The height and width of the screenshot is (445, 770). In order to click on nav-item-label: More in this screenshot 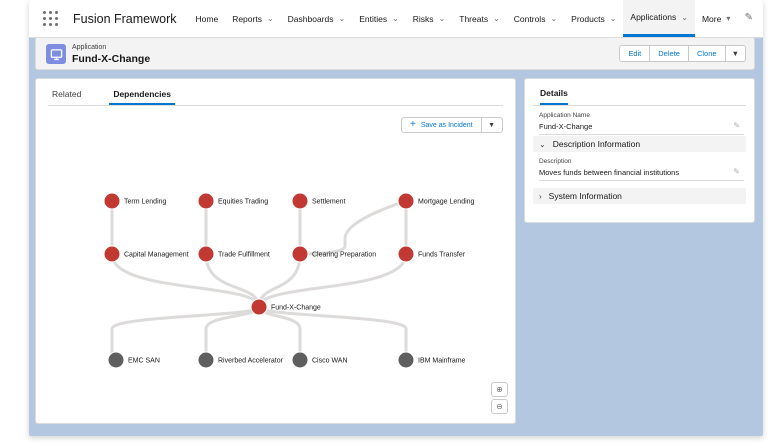, I will do `click(711, 18)`.